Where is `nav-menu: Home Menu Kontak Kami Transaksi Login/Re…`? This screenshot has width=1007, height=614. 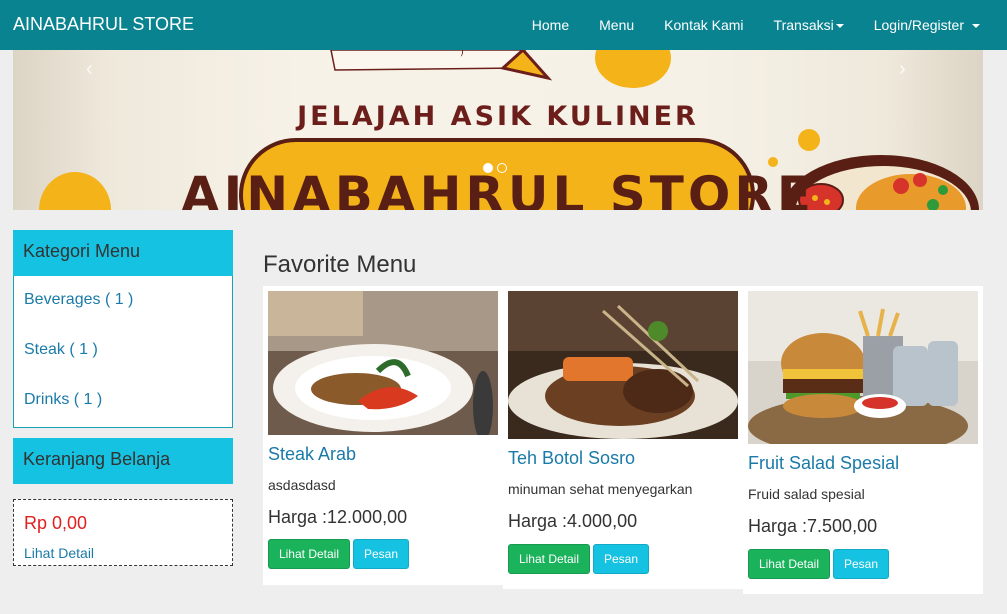 nav-menu: Home Menu Kontak Kami Transaksi Login/Re… is located at coordinates (756, 25).